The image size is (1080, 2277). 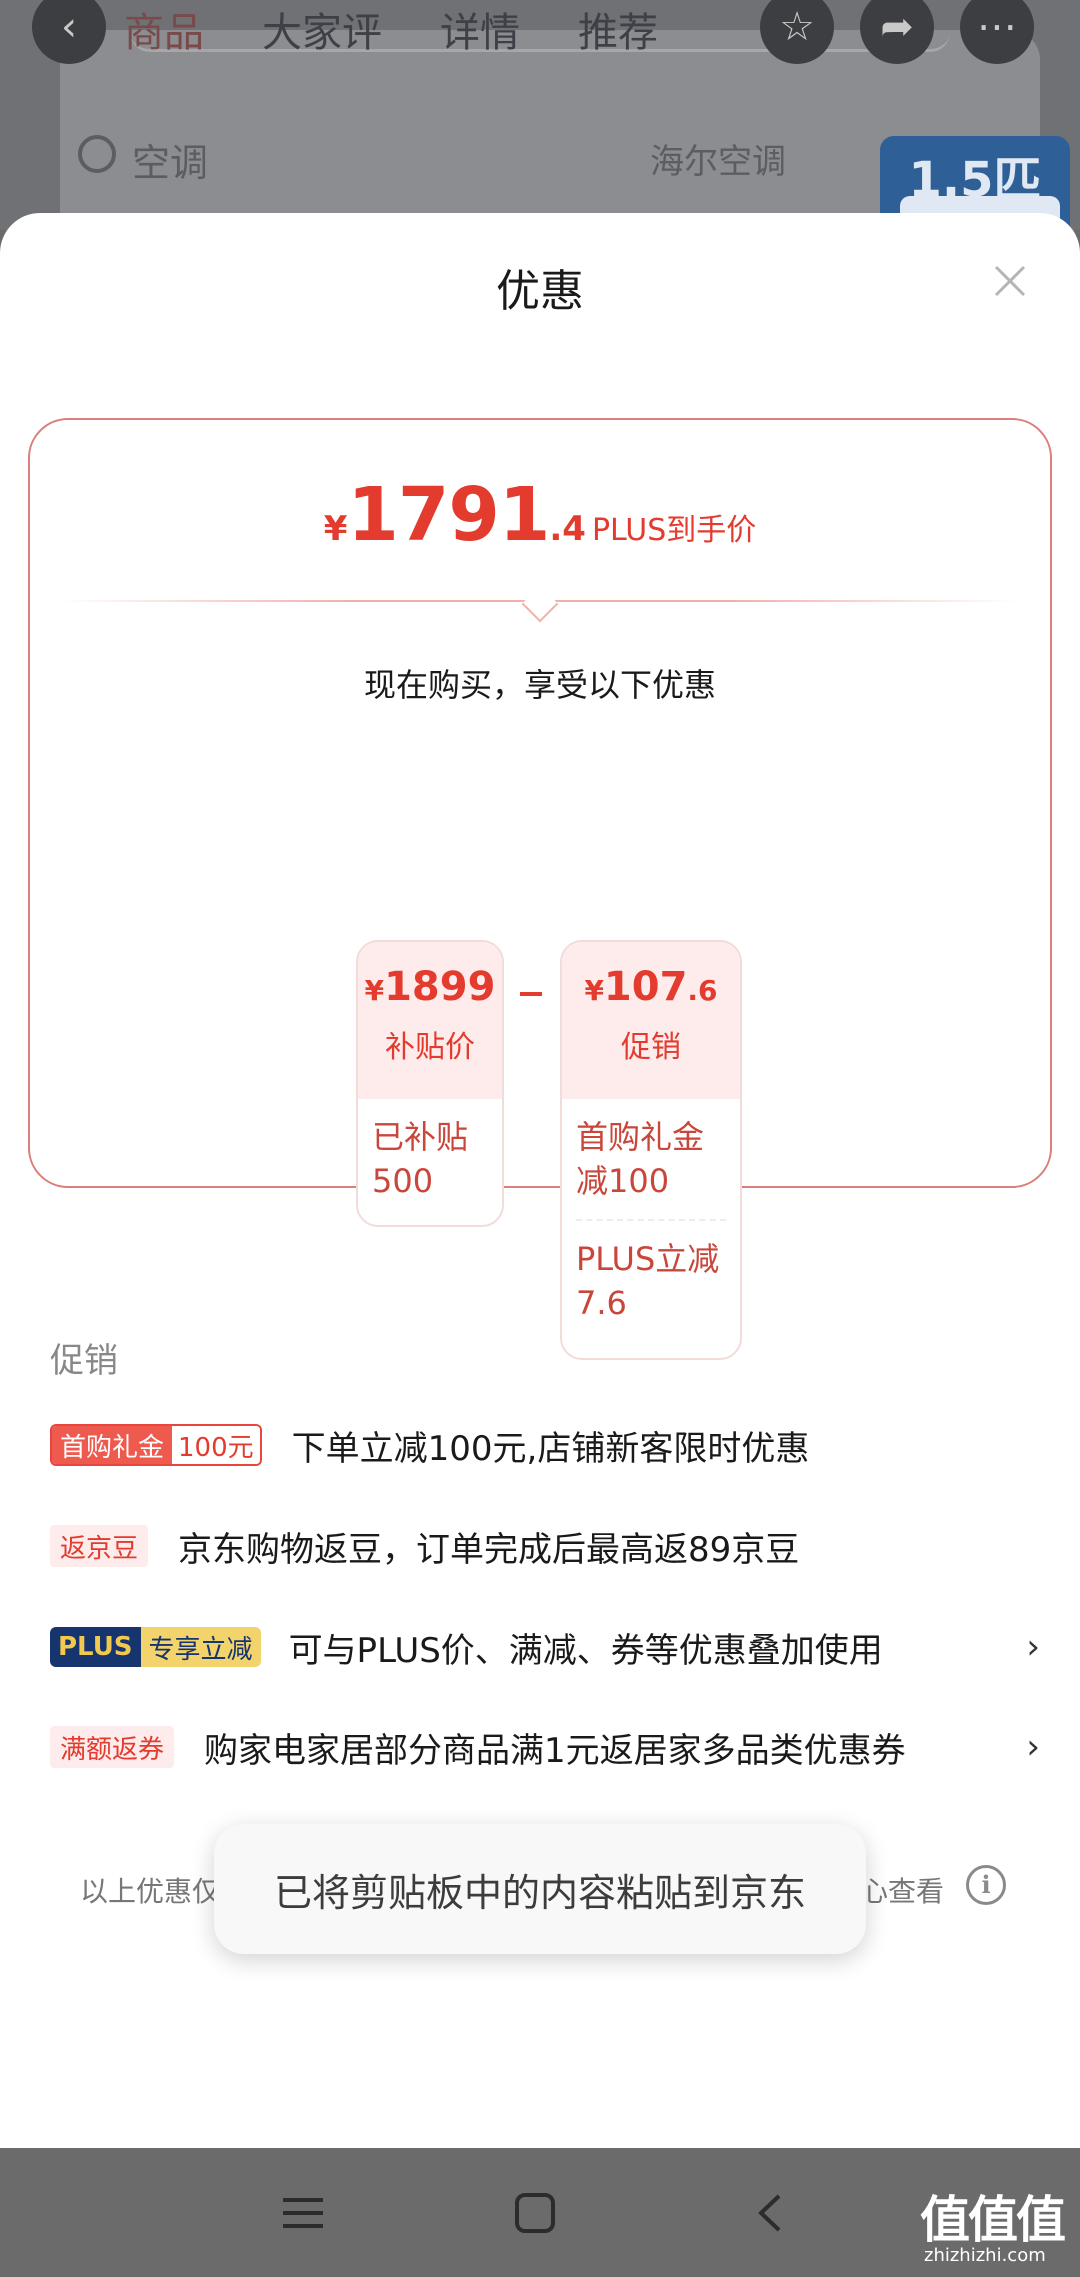 I want to click on promo-detail-1: 首购礼金减100, so click(x=640, y=1159).